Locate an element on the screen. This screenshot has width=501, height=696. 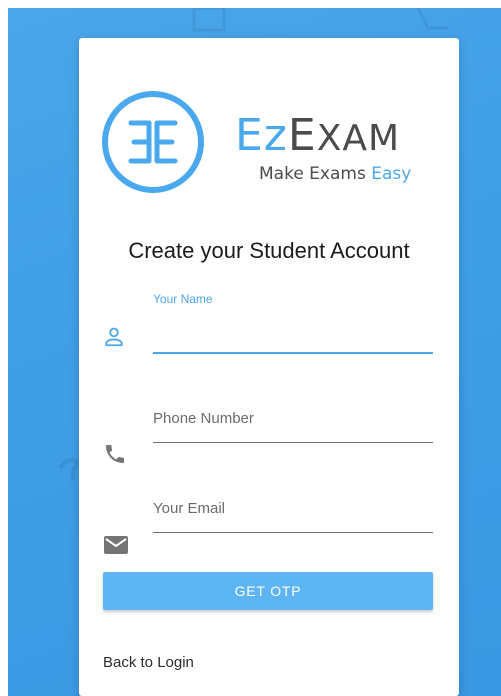
name-field-label: Your Name is located at coordinates (183, 299).